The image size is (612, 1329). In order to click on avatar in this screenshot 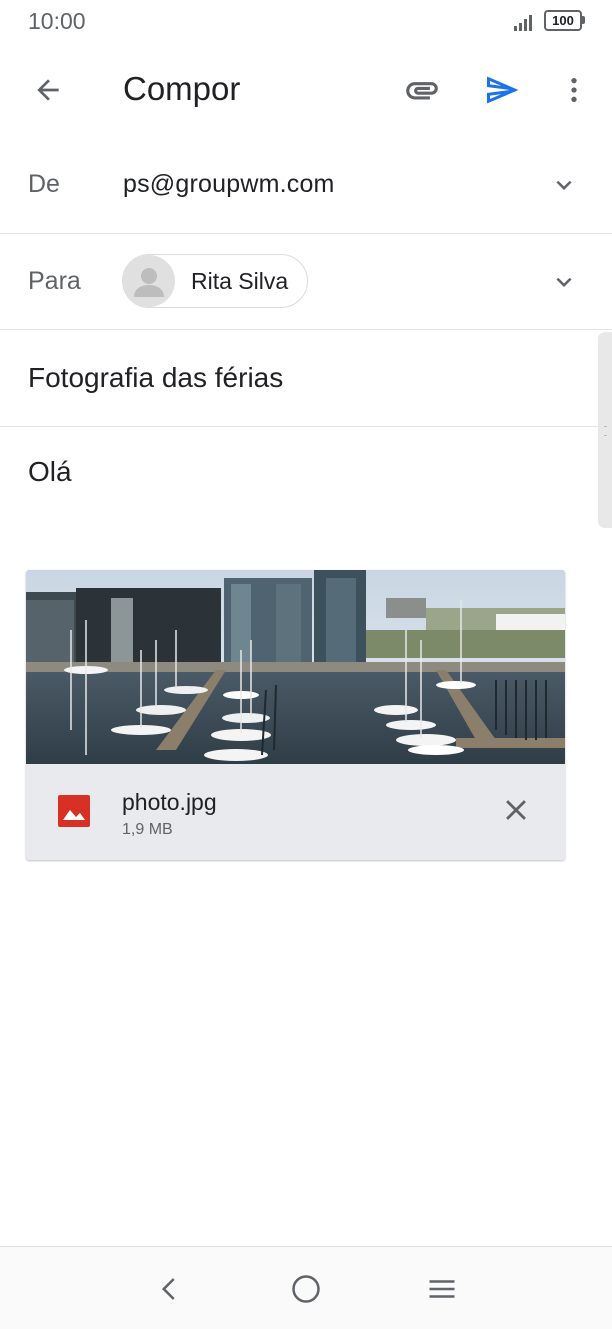, I will do `click(149, 281)`.